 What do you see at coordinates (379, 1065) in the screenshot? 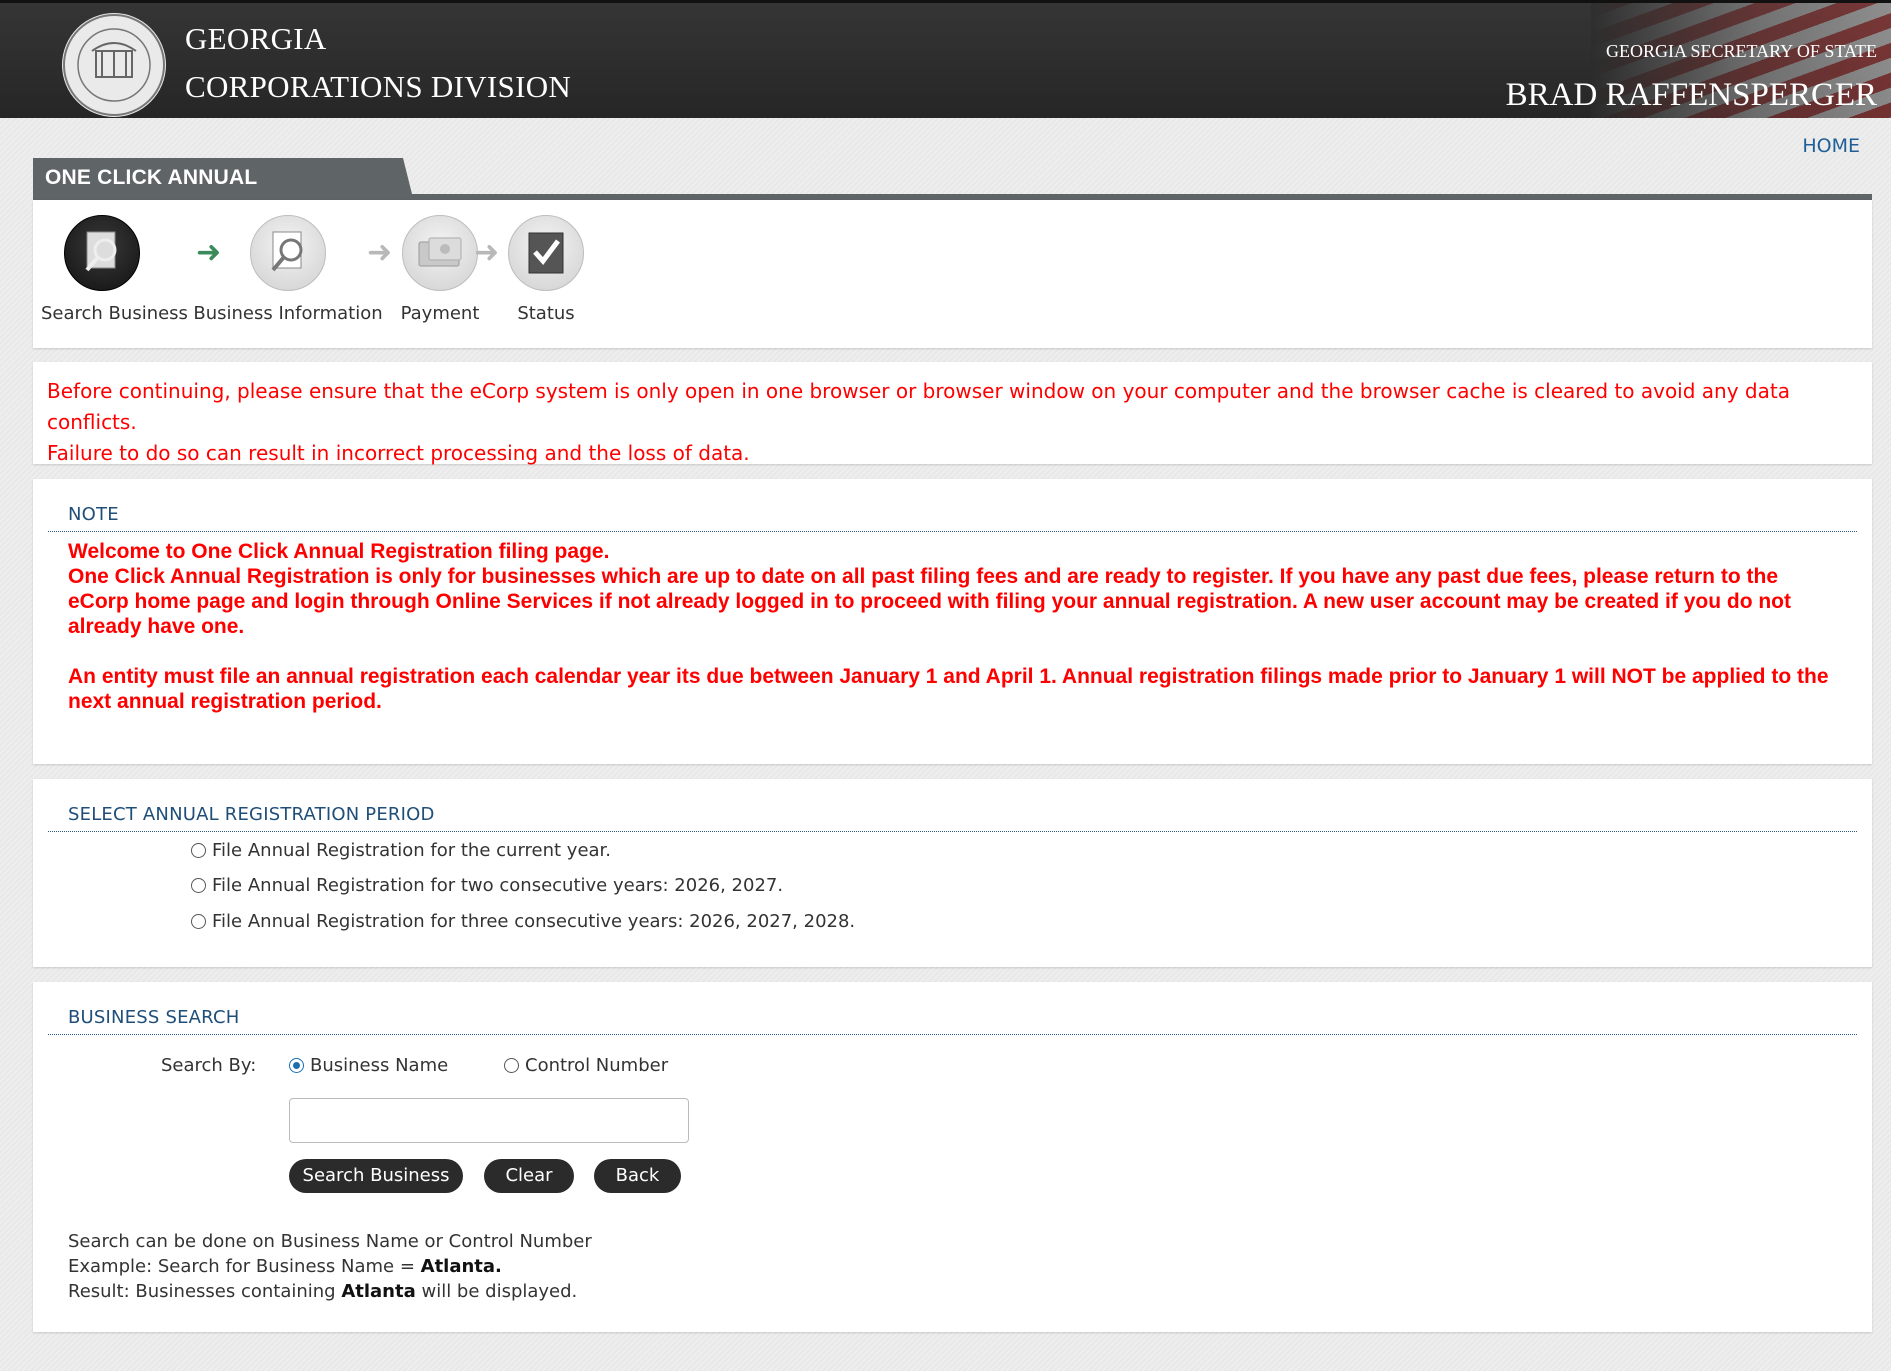
I see `search-option-label: Business Name` at bounding box center [379, 1065].